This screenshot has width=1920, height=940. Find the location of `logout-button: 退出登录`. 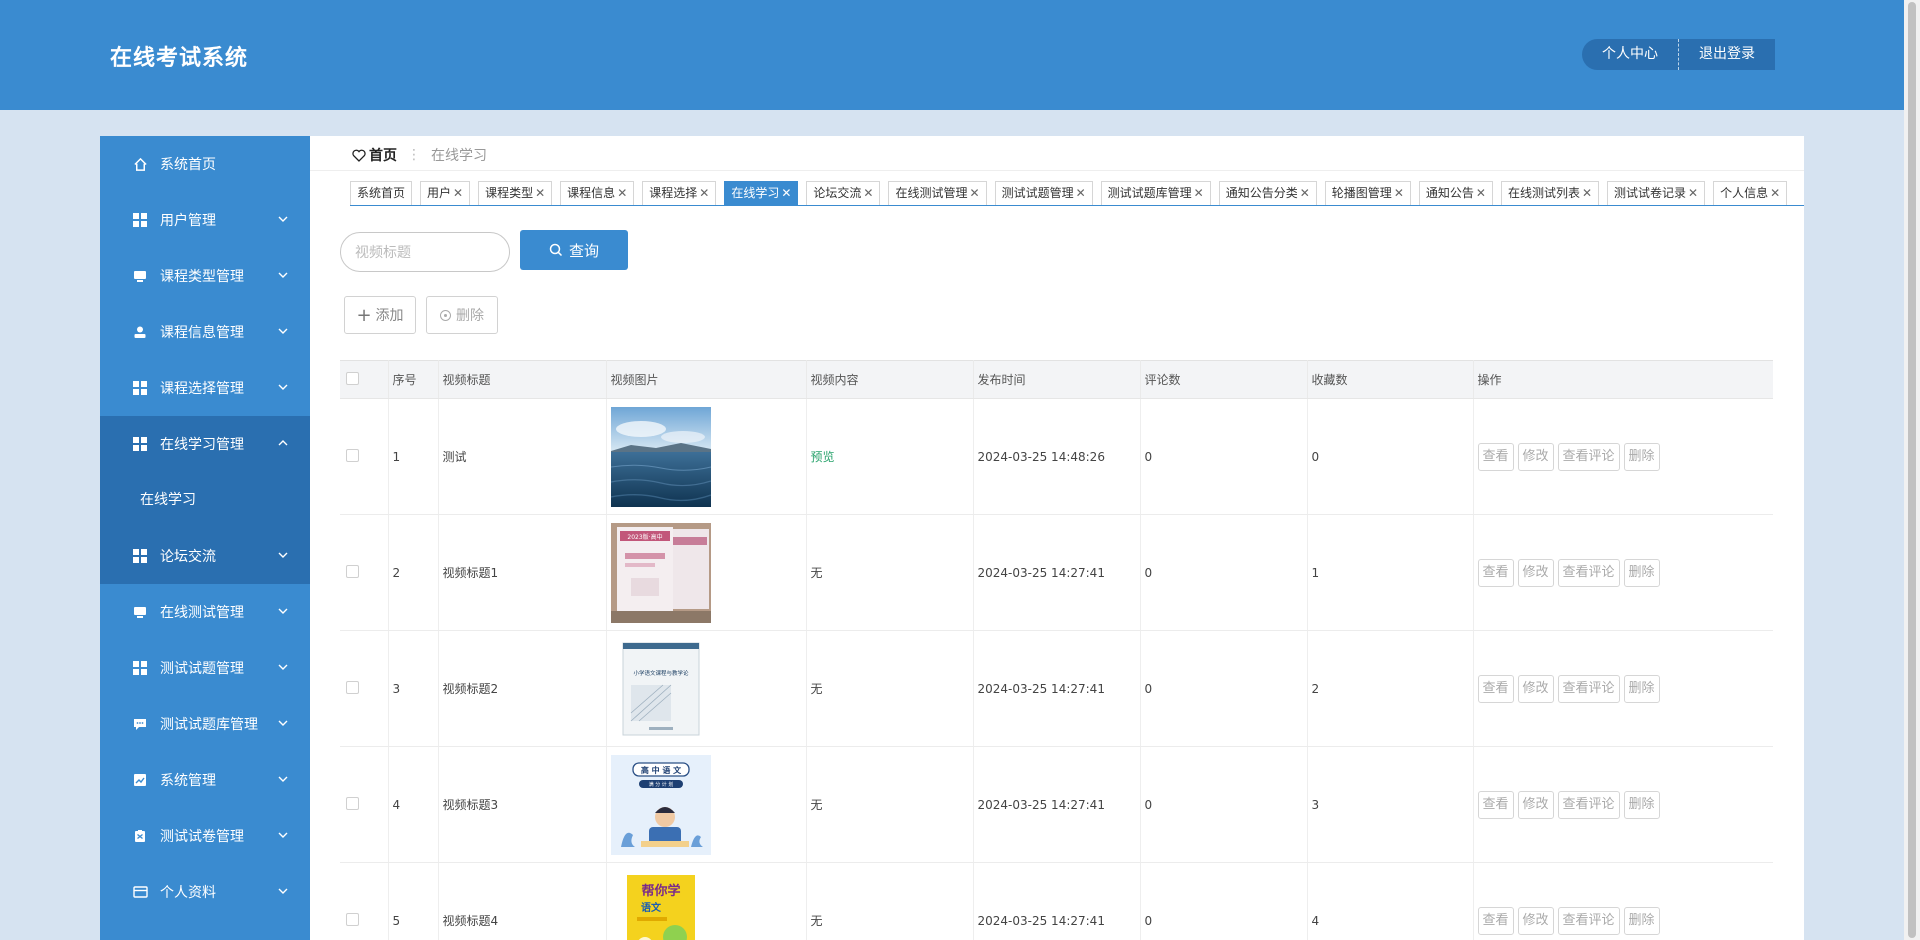

logout-button: 退出登录 is located at coordinates (1727, 54).